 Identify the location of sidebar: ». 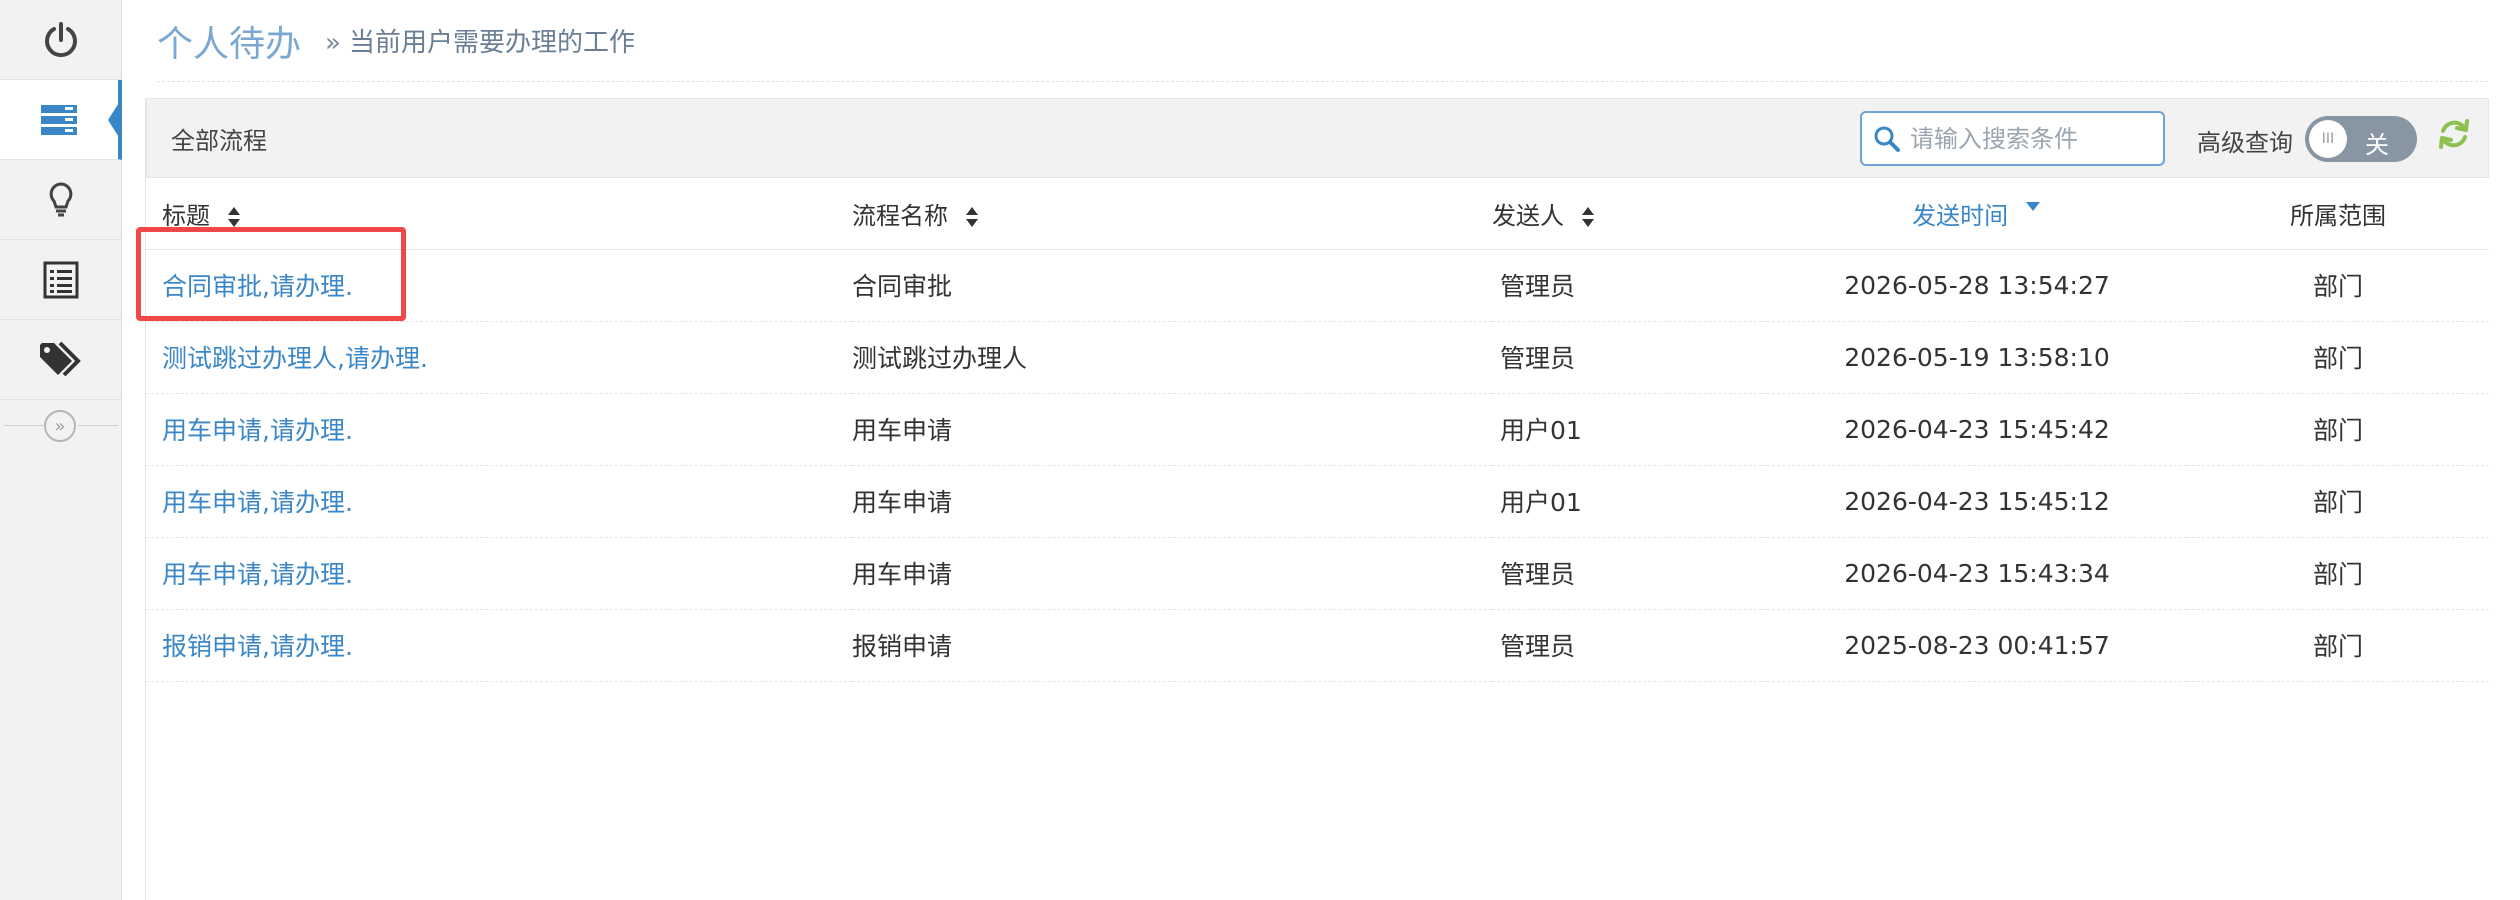
(61, 450).